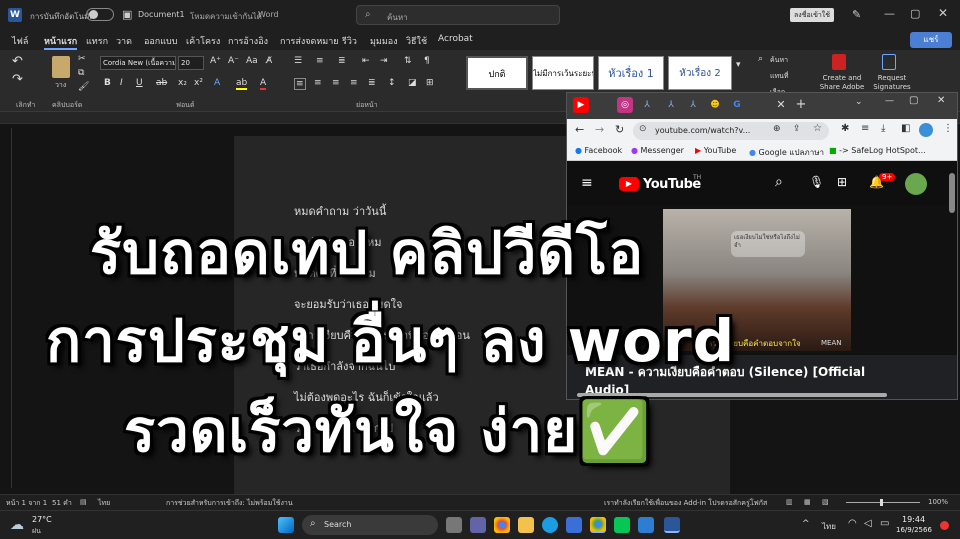 The image size is (960, 539). Describe the element at coordinates (779, 60) in the screenshot. I see `find-label: ค้นหา` at that location.